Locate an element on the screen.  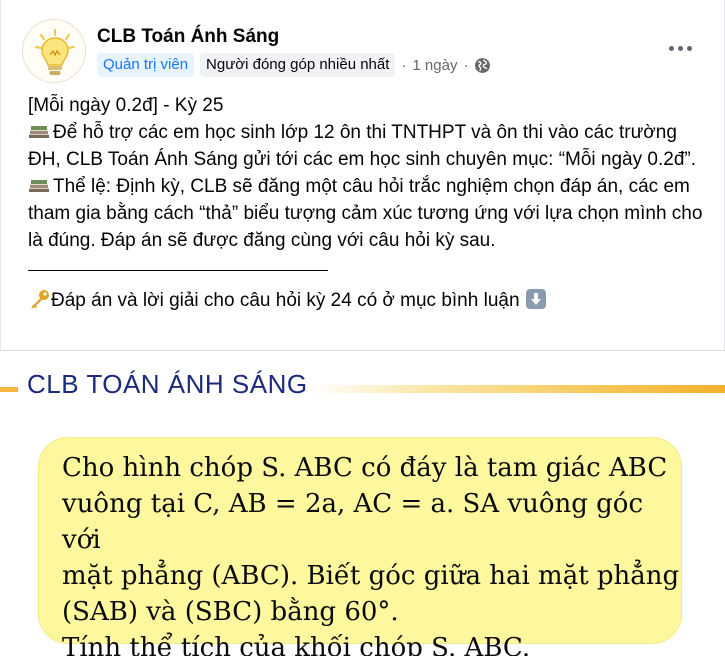
top-contributor-badge: Người đóng góp nhiều nhất is located at coordinates (298, 65).